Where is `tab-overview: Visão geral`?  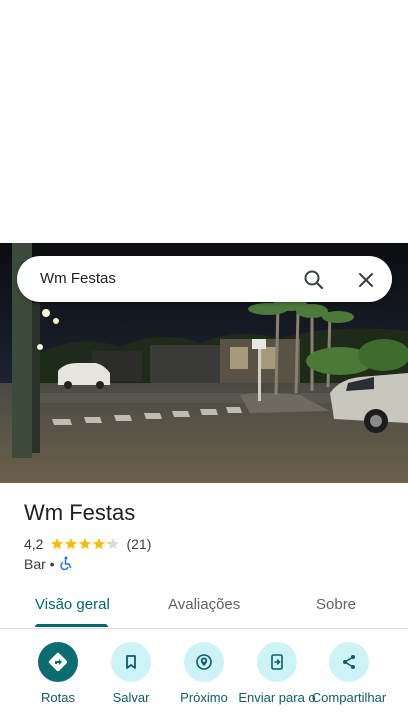
tab-overview: Visão geral is located at coordinates (72, 604).